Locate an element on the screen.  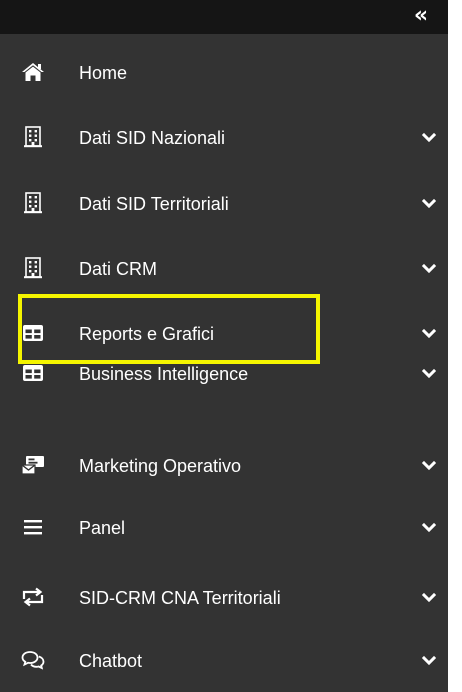
exchange-icon is located at coordinates (33, 597).